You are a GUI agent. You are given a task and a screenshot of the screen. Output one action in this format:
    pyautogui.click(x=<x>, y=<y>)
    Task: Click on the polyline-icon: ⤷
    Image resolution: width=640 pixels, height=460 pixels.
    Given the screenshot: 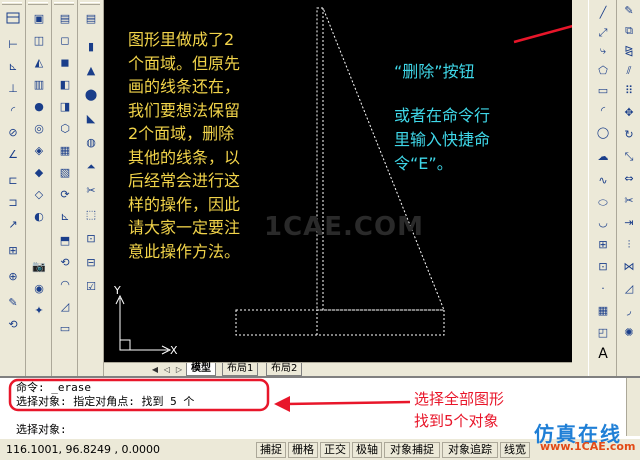 What is the action you would take?
    pyautogui.click(x=603, y=50)
    